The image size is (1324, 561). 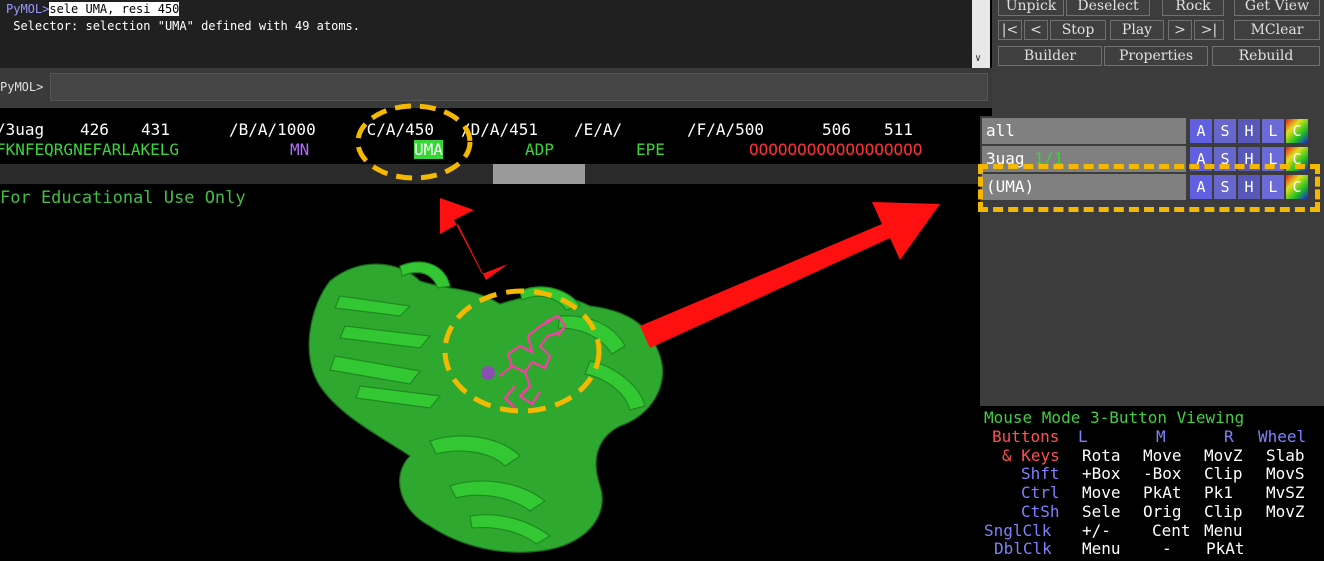 I want to click on row-l: Rota, so click(x=1101, y=455).